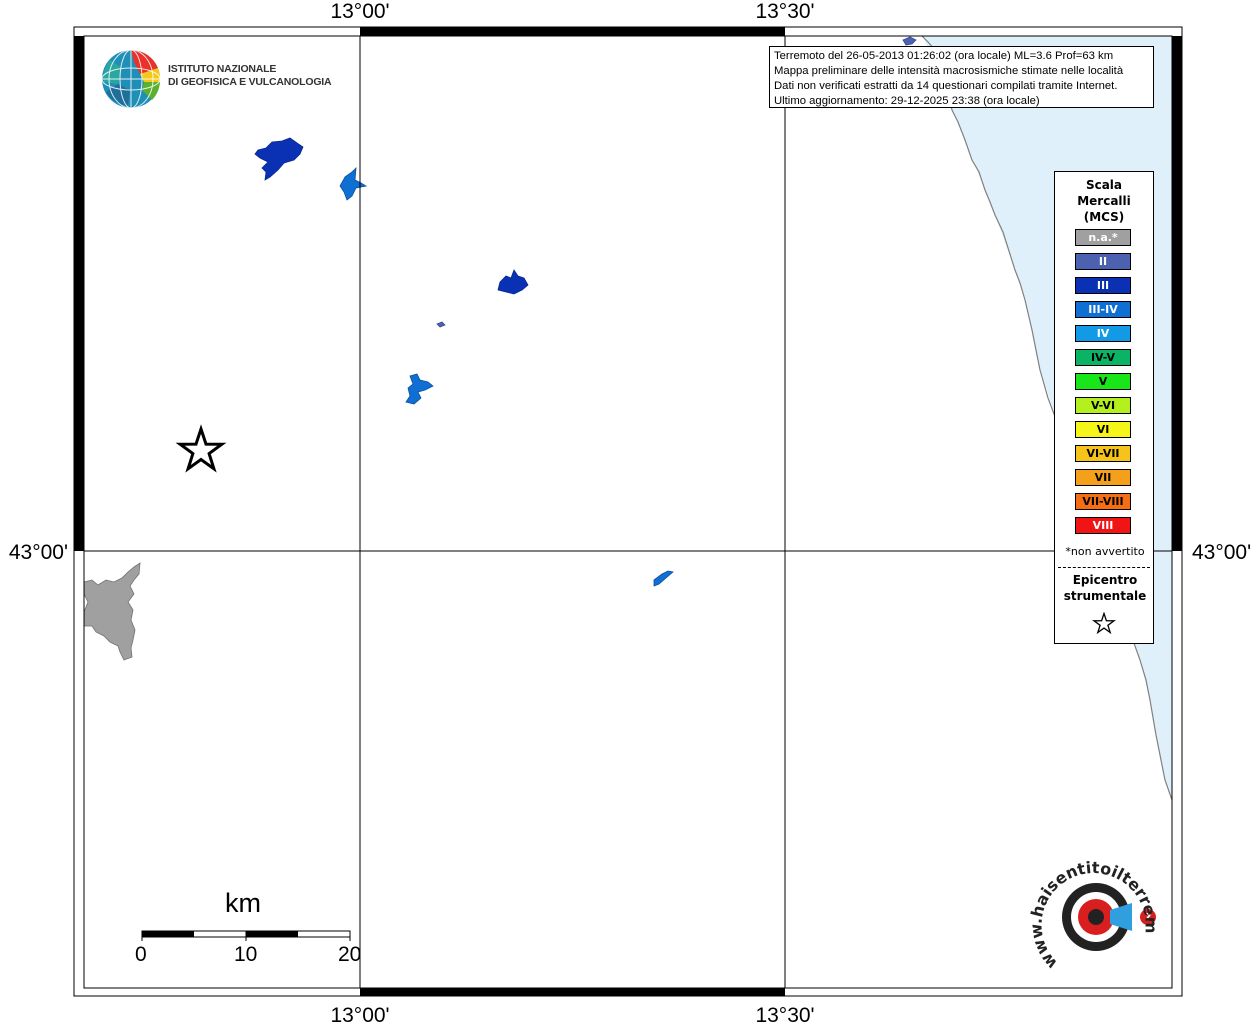 This screenshot has height=1024, width=1256. I want to click on legend-item-vi-vii: VI-VII, so click(1103, 453).